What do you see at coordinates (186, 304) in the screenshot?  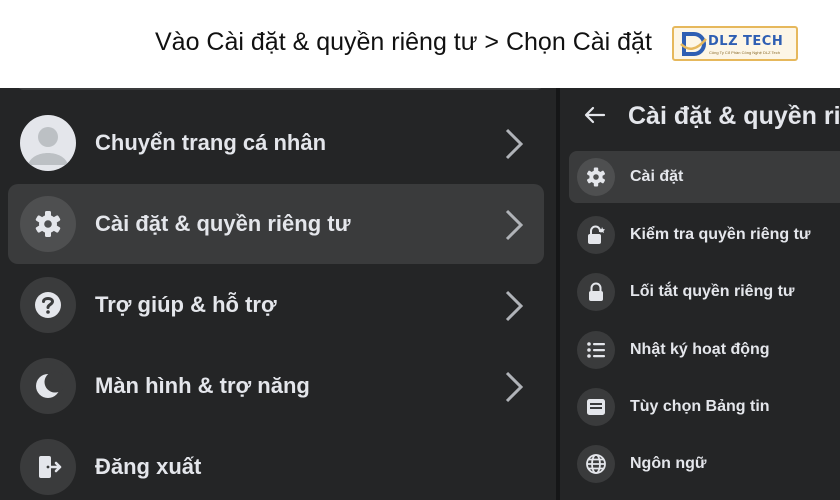 I see `menu-item-label: Trợ giúp & hỗ trợ` at bounding box center [186, 304].